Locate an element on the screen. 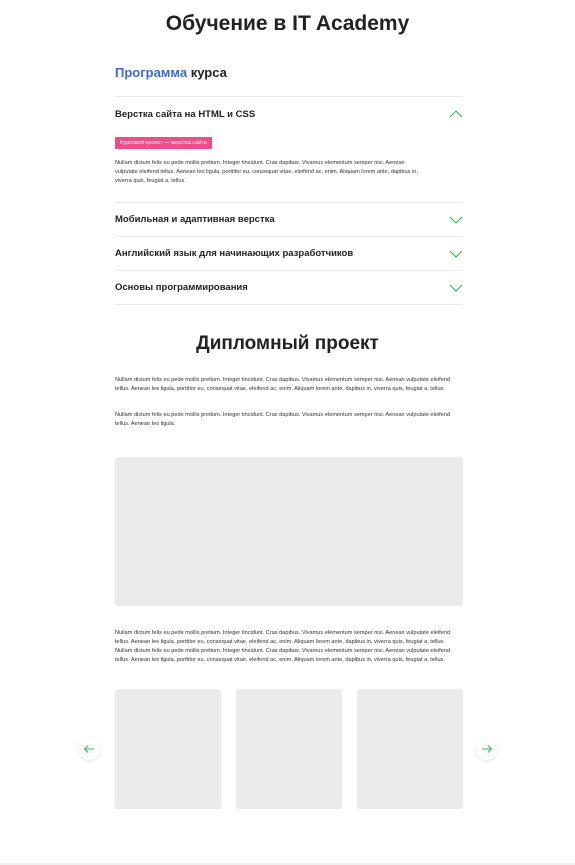  accordion-item-title: Мобильная и адаптивная верстка is located at coordinates (195, 219).